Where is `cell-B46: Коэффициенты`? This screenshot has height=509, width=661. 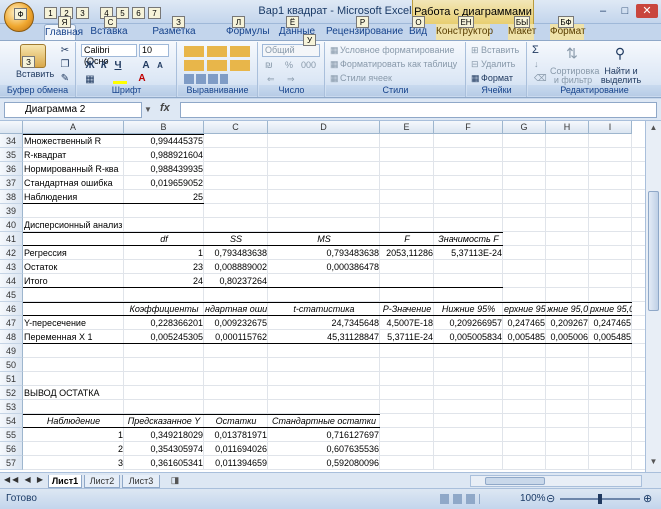
cell-B46: Коэффициенты is located at coordinates (164, 309).